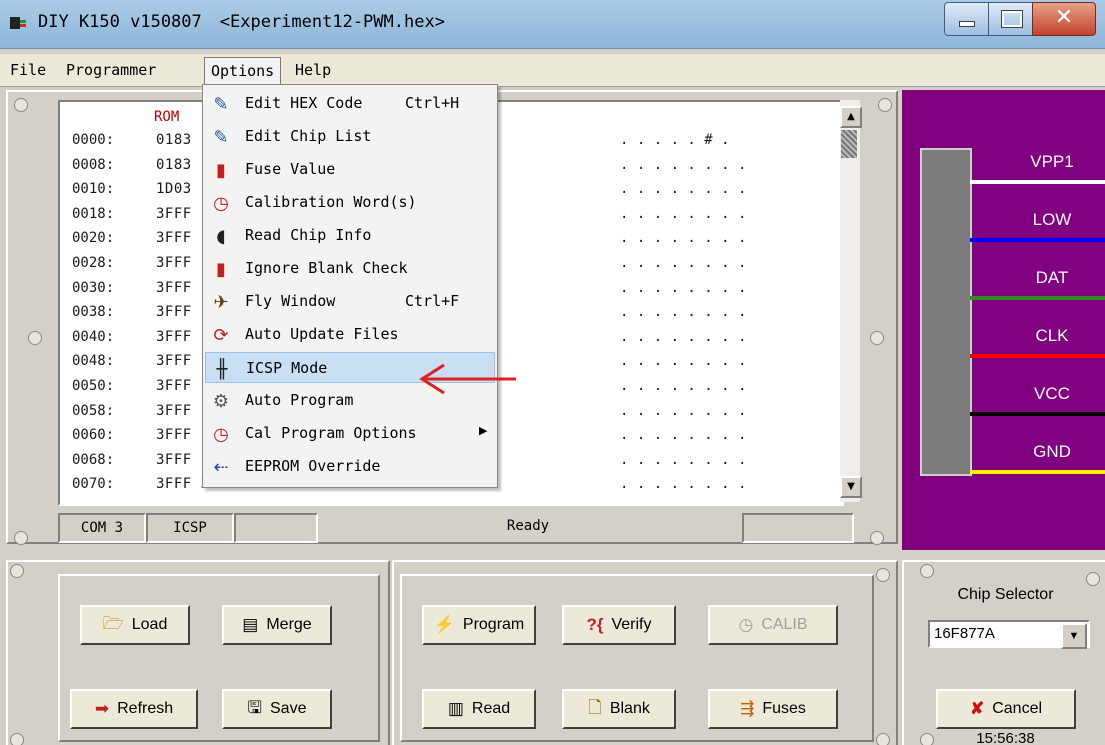 This screenshot has height=745, width=1105. I want to click on hex-address: 0000:, so click(93, 140).